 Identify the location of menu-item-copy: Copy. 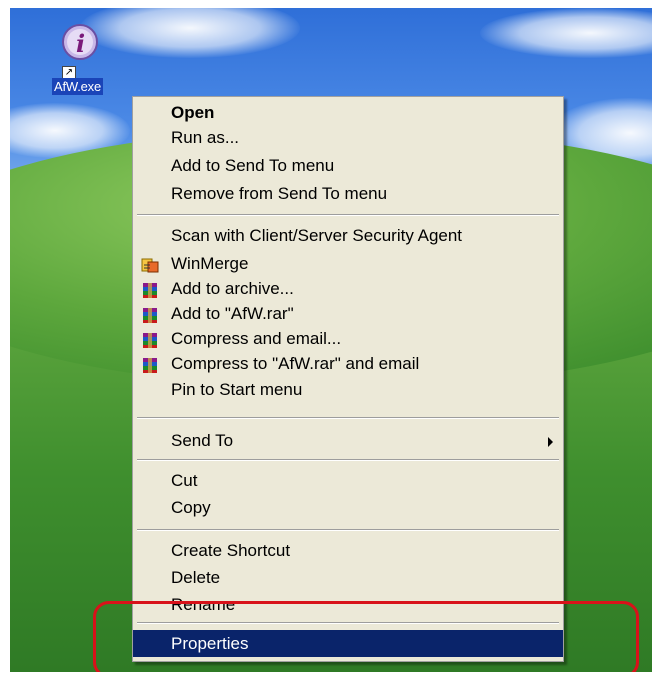
(348, 507).